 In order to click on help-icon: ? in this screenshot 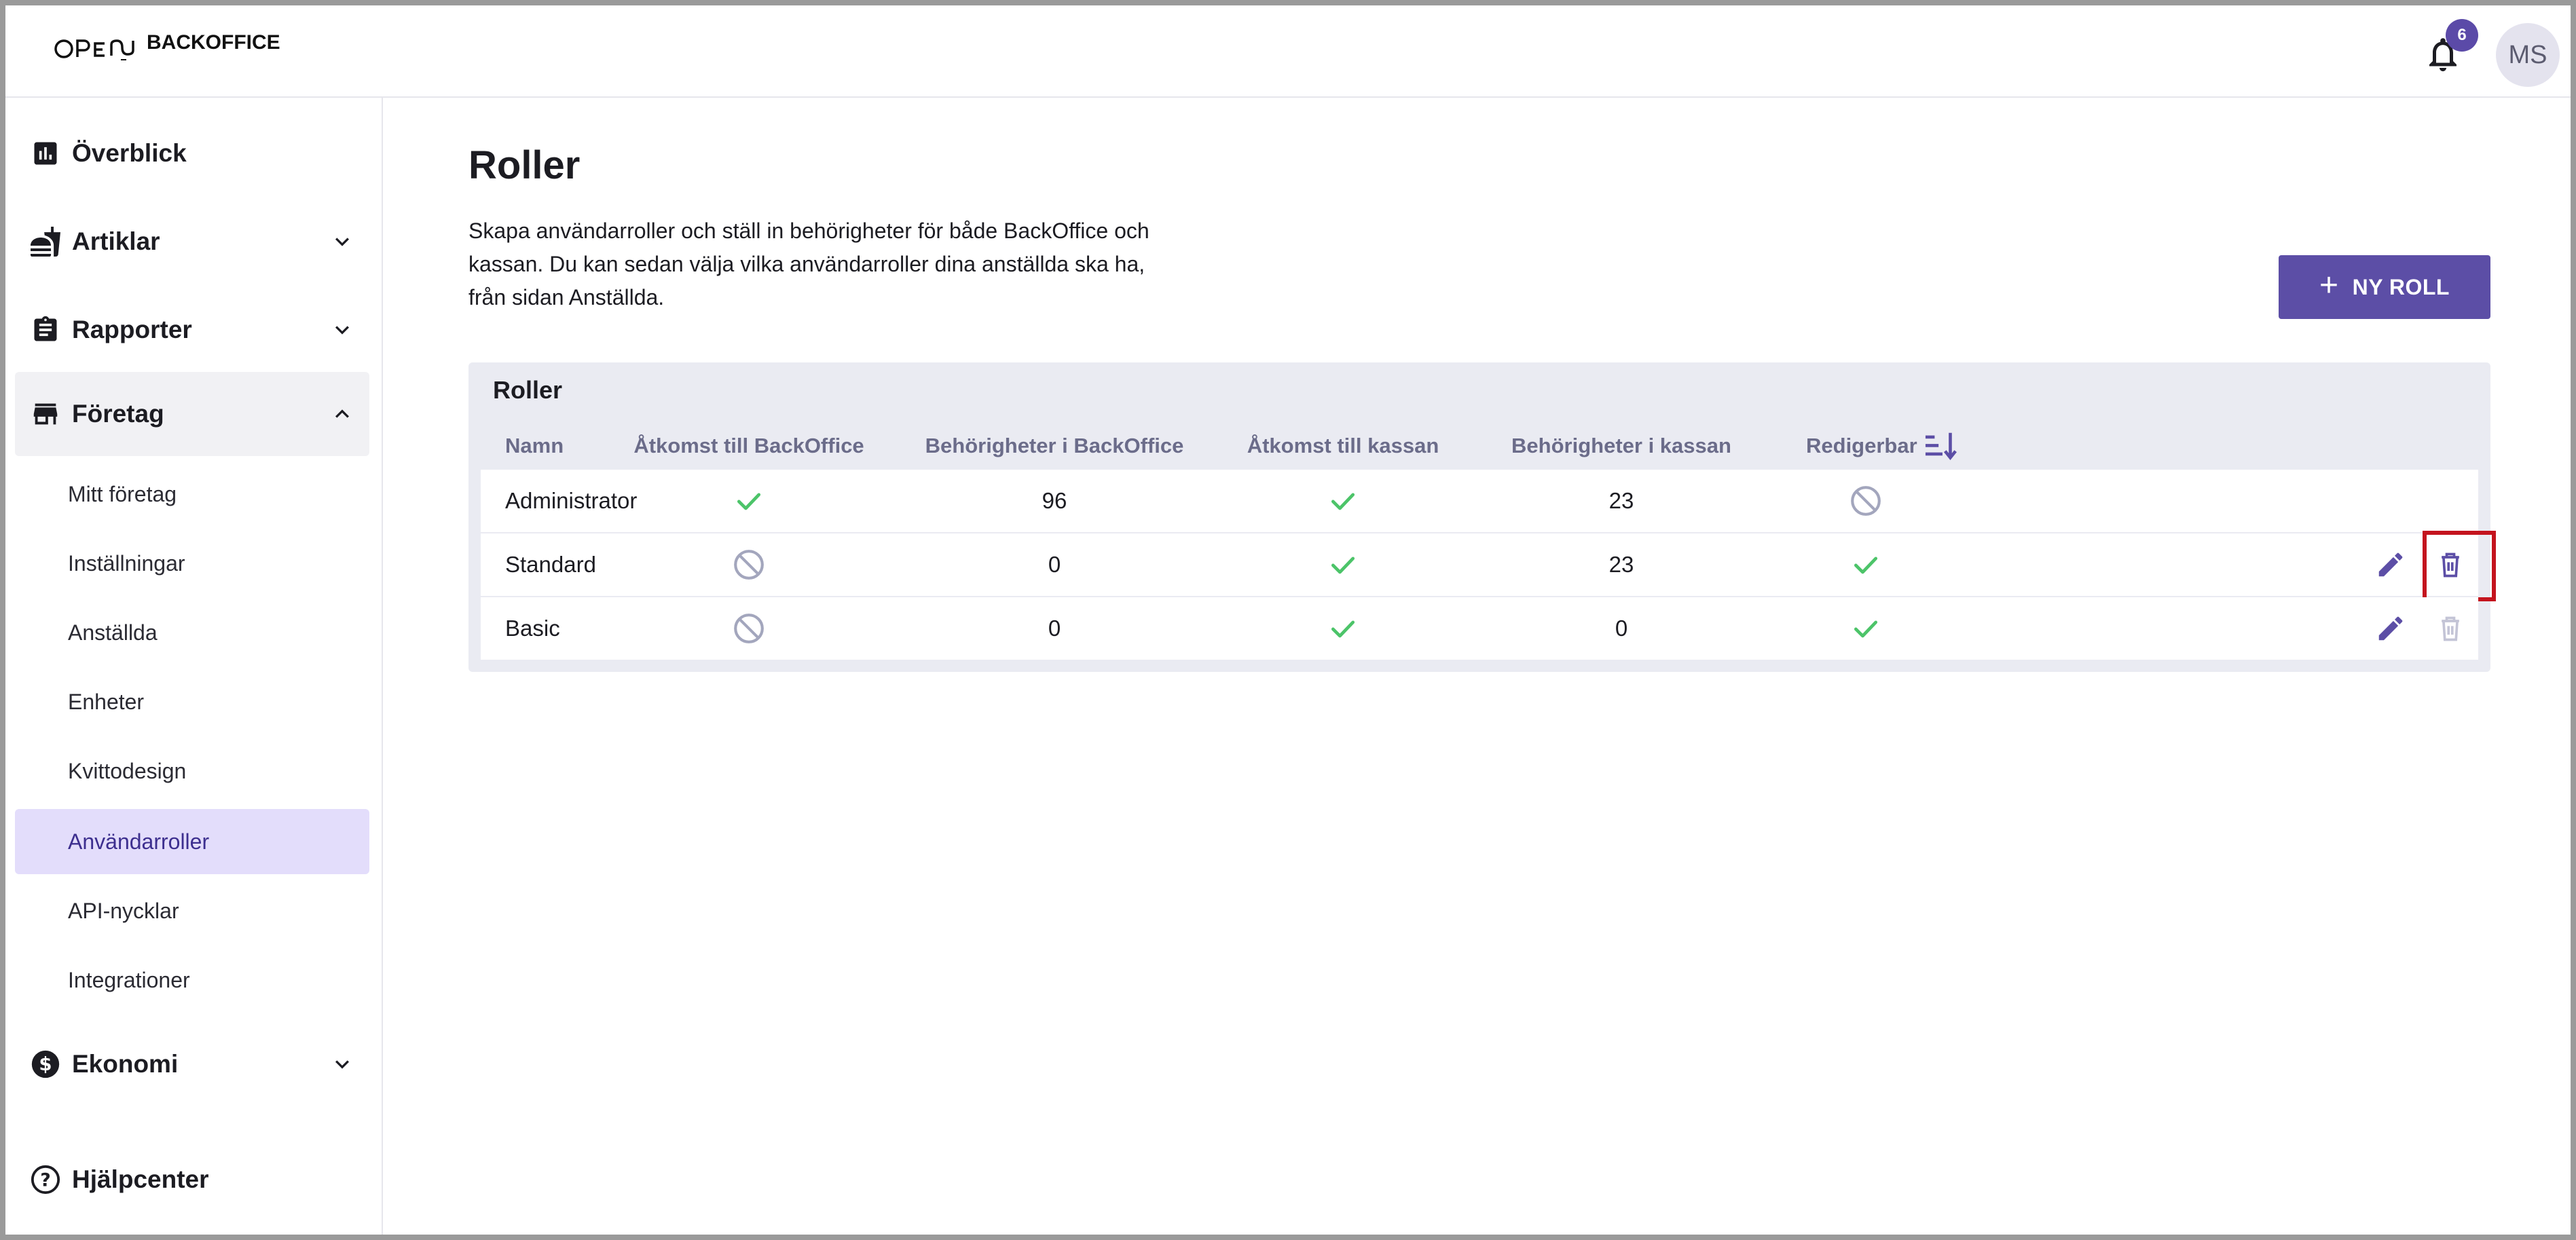, I will do `click(45, 1180)`.